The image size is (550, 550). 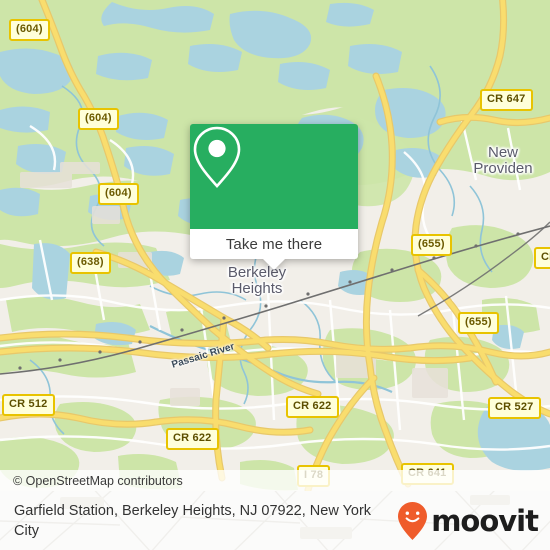 What do you see at coordinates (506, 100) in the screenshot?
I see `shield-cr-647: CR 647` at bounding box center [506, 100].